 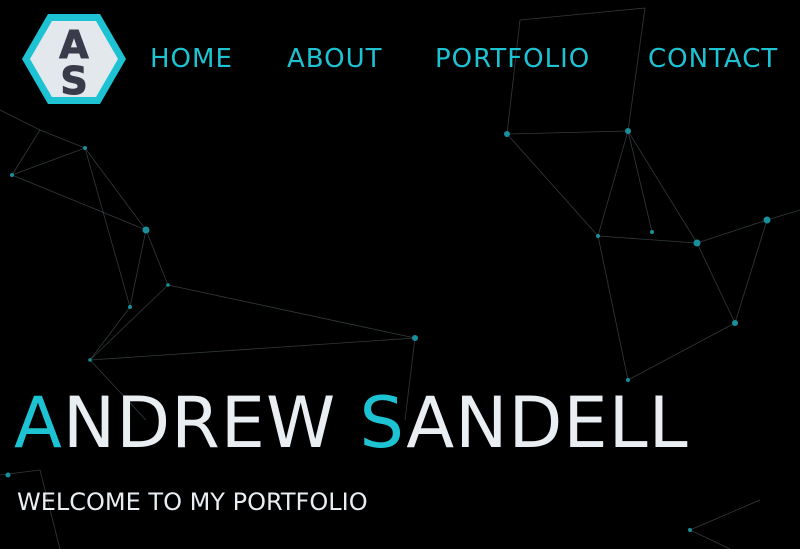 What do you see at coordinates (211, 423) in the screenshot?
I see `hero-first-rest: NDREW` at bounding box center [211, 423].